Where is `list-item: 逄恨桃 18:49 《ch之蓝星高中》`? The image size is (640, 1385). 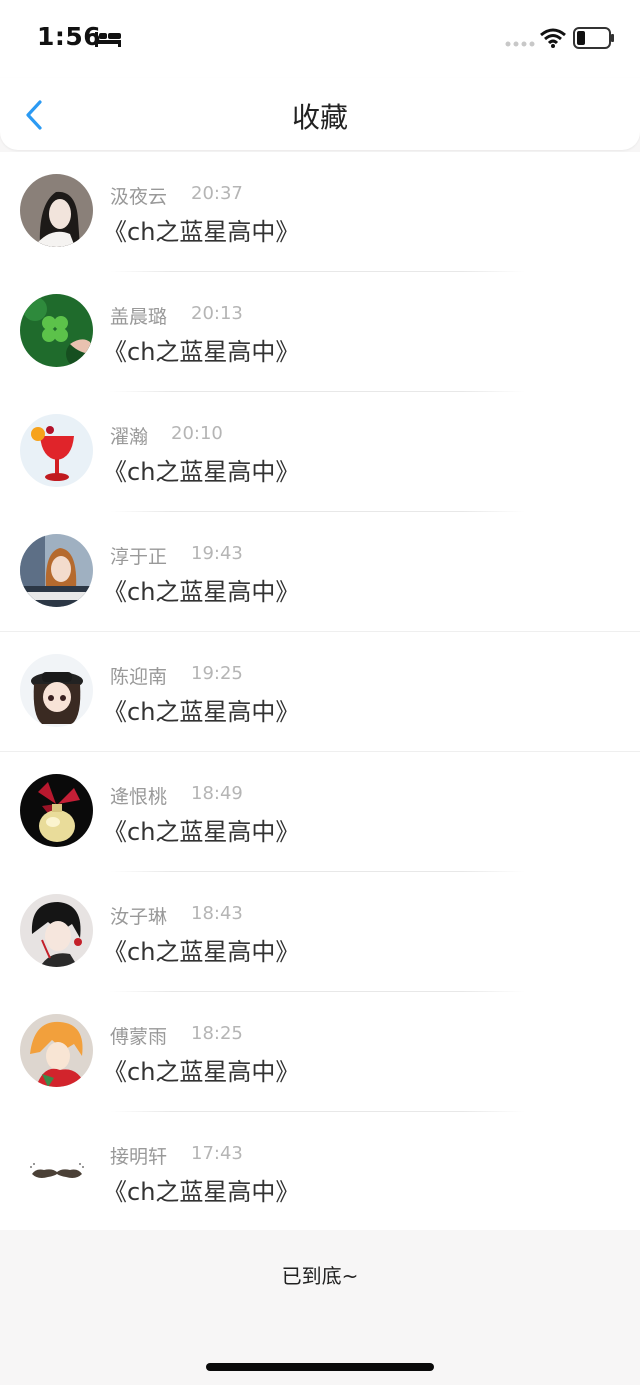 list-item: 逄恨桃 18:49 《ch之蓝星高中》 is located at coordinates (320, 812).